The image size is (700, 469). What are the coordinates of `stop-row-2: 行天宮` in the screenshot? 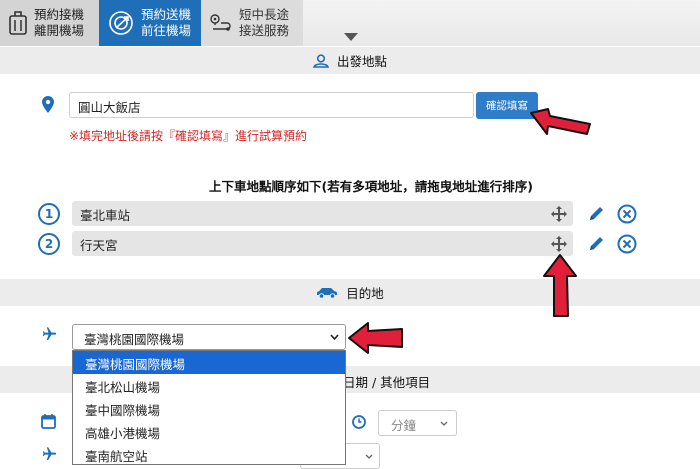 It's located at (322, 243).